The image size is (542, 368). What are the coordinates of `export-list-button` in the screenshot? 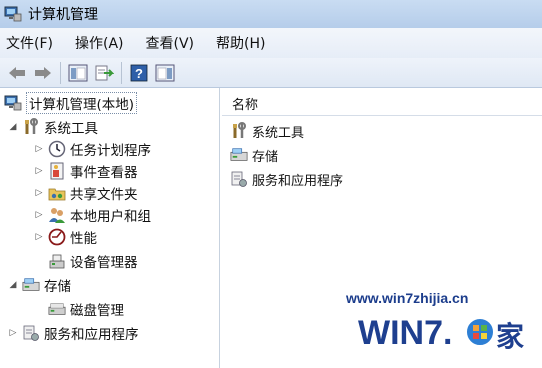 It's located at (104, 73).